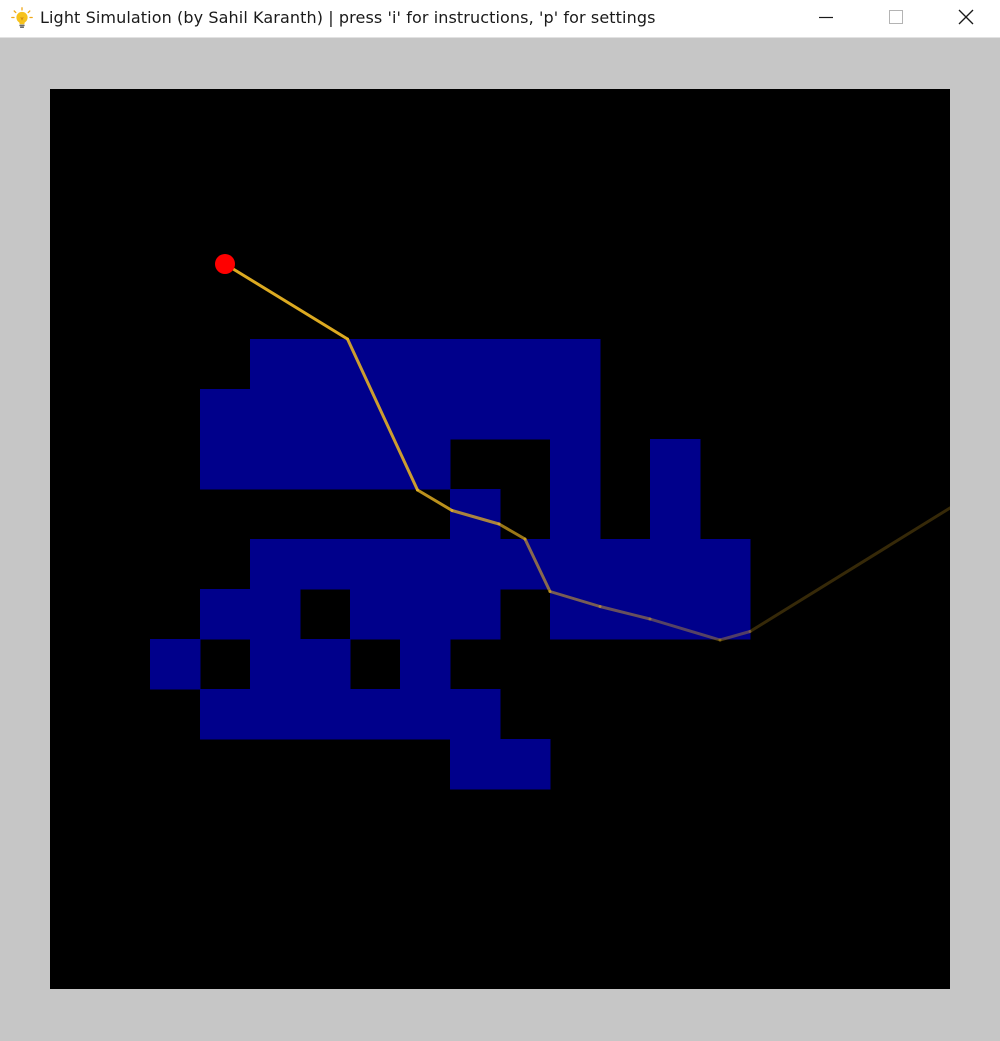  I want to click on light-source, so click(225, 264).